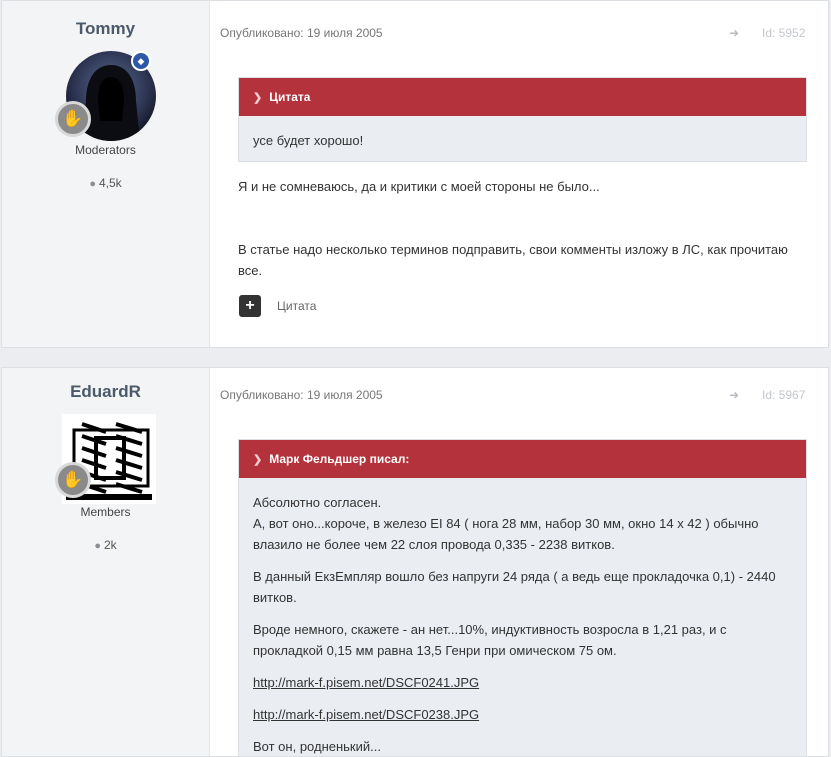 The width and height of the screenshot is (831, 757). What do you see at coordinates (105, 183) in the screenshot?
I see `author-post-count: ● 4,5k` at bounding box center [105, 183].